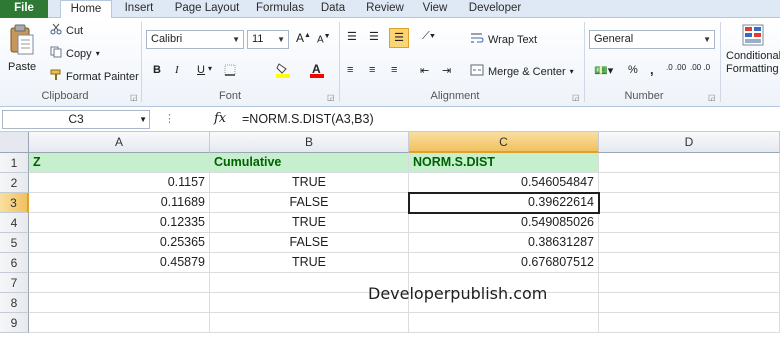 The height and width of the screenshot is (342, 780). Describe the element at coordinates (14, 243) in the screenshot. I see `row-header-5: 5` at that location.